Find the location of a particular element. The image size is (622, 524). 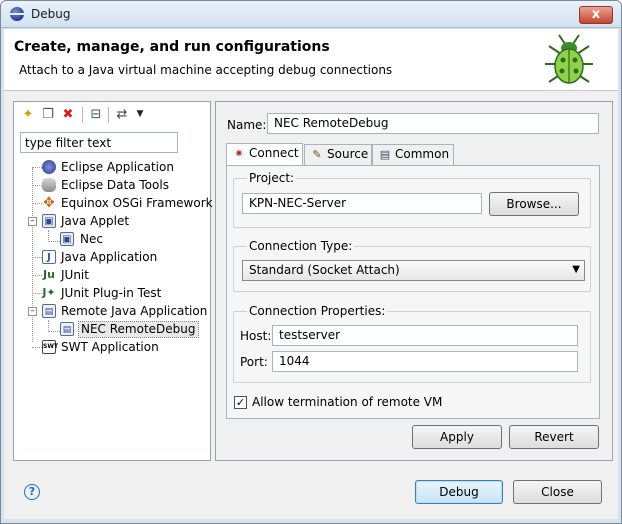

tree-item-label: JUnit is located at coordinates (75, 275).